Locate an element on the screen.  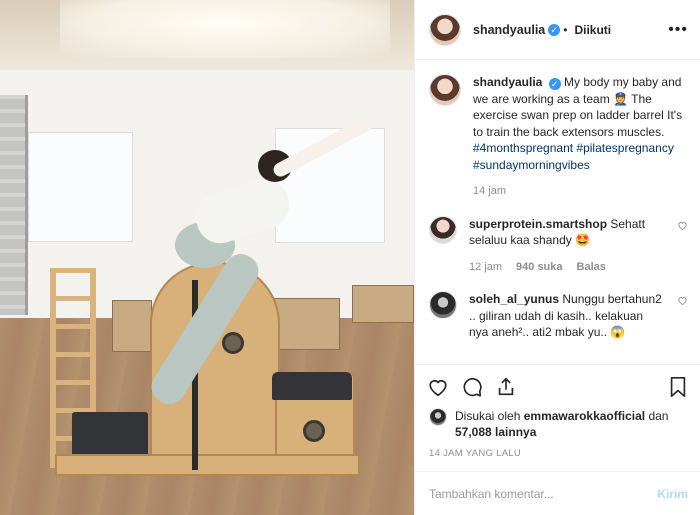
header-username: shandyaulia is located at coordinates (509, 30).